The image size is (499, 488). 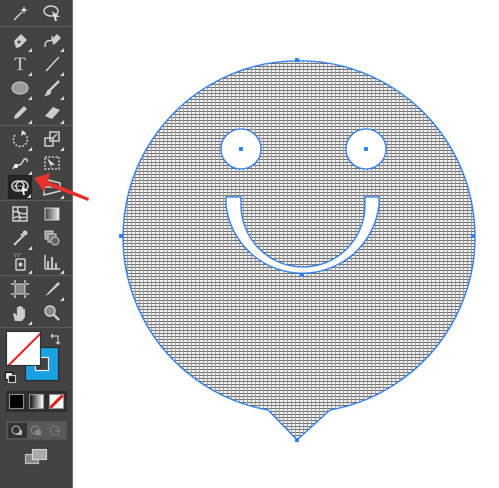 I want to click on default-colors-icon, so click(x=10, y=377).